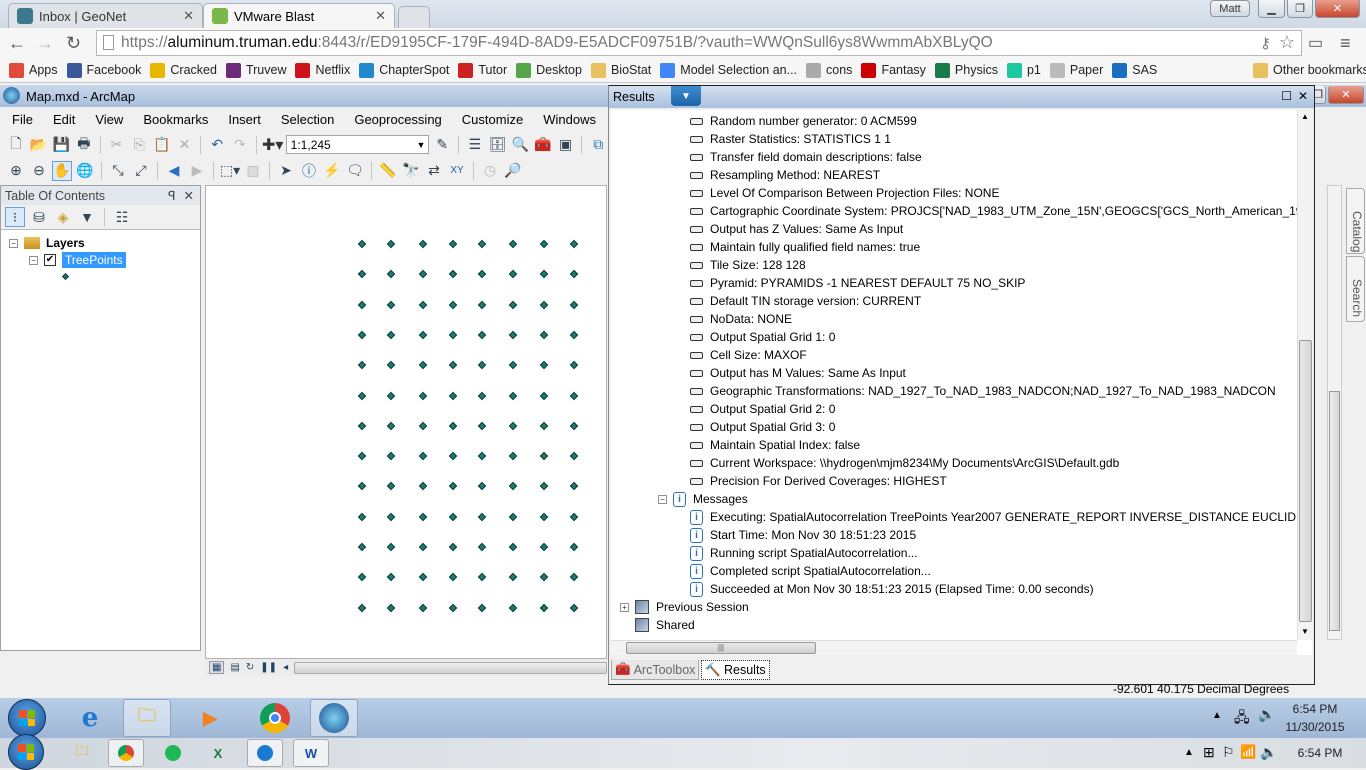 This screenshot has width=1366, height=770. I want to click on map-scale-dropdown: 1:1,245 ▼, so click(357, 144).